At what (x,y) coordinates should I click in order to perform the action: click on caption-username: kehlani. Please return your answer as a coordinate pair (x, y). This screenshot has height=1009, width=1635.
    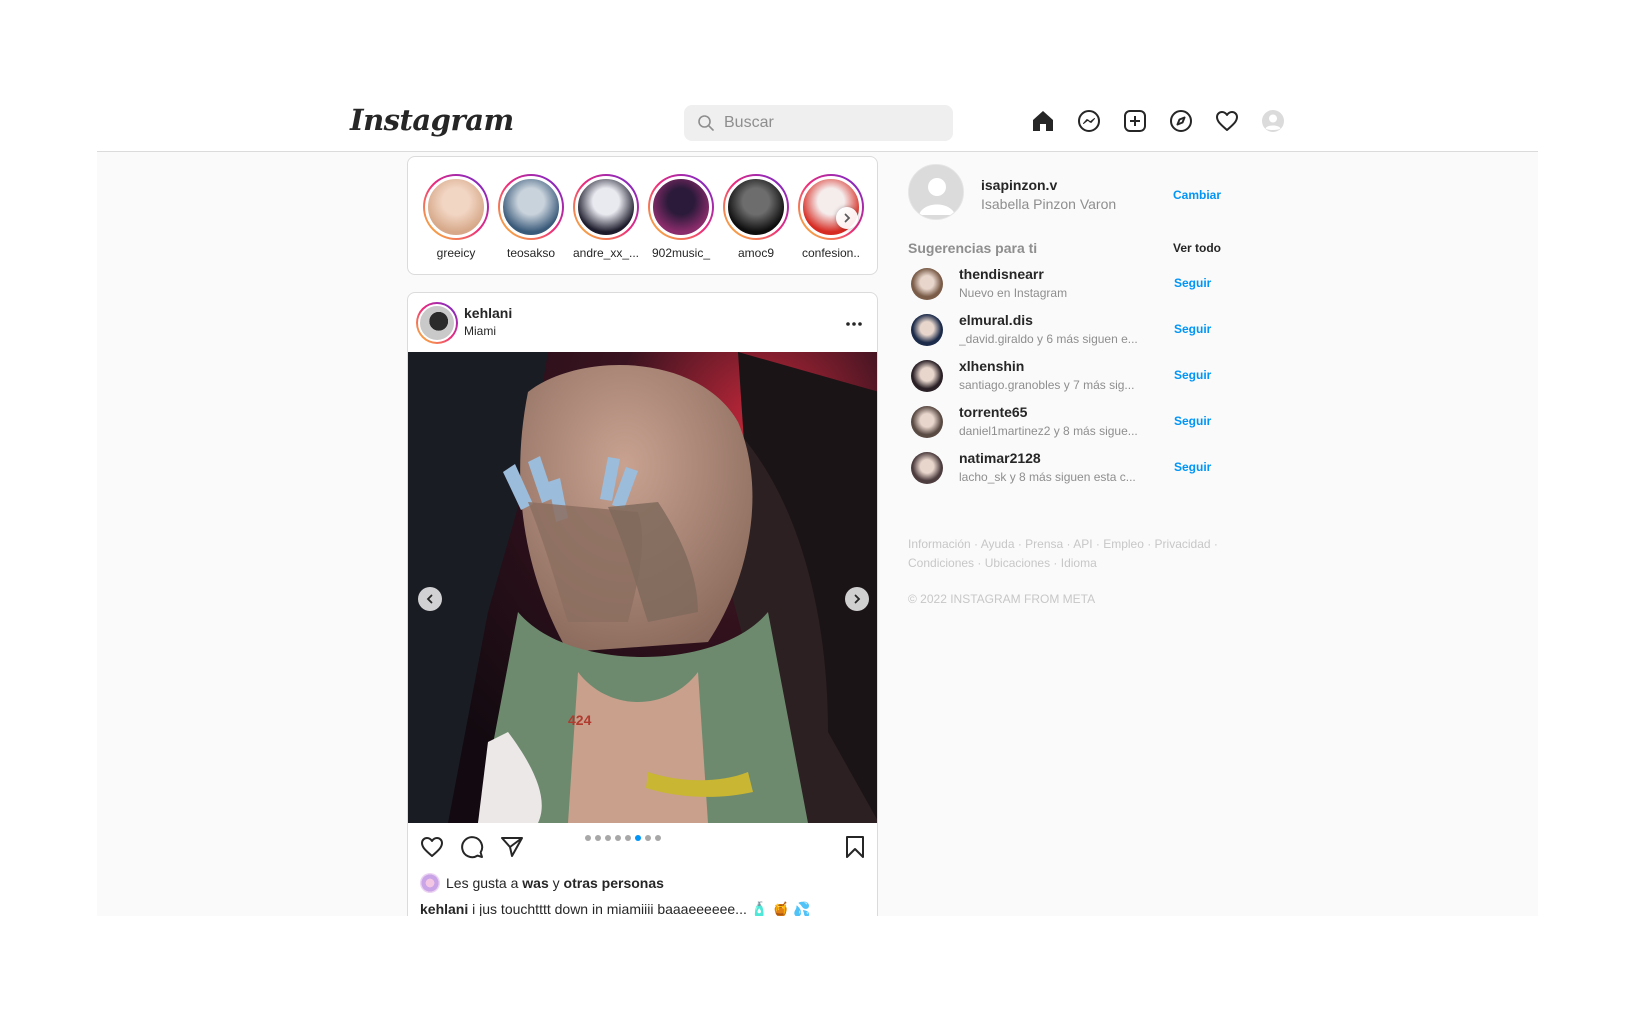
    Looking at the image, I should click on (444, 908).